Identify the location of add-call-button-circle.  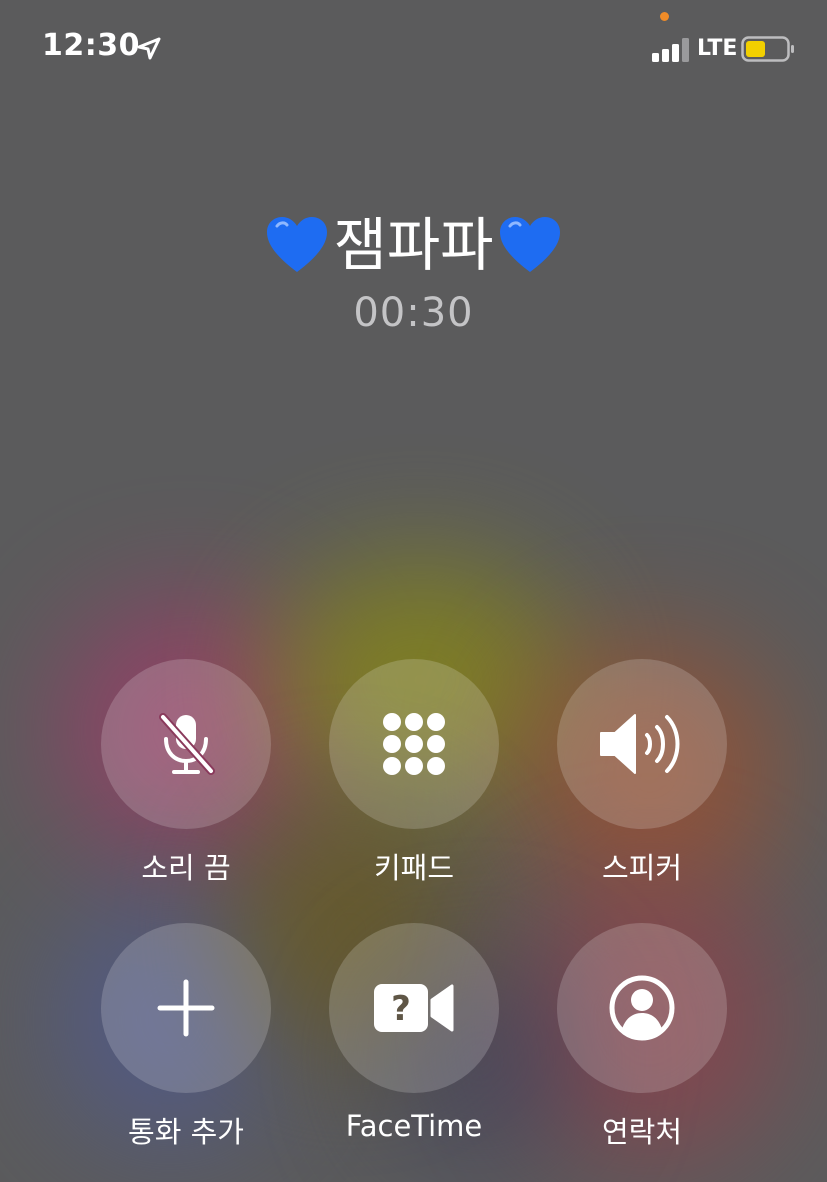
(186, 1008).